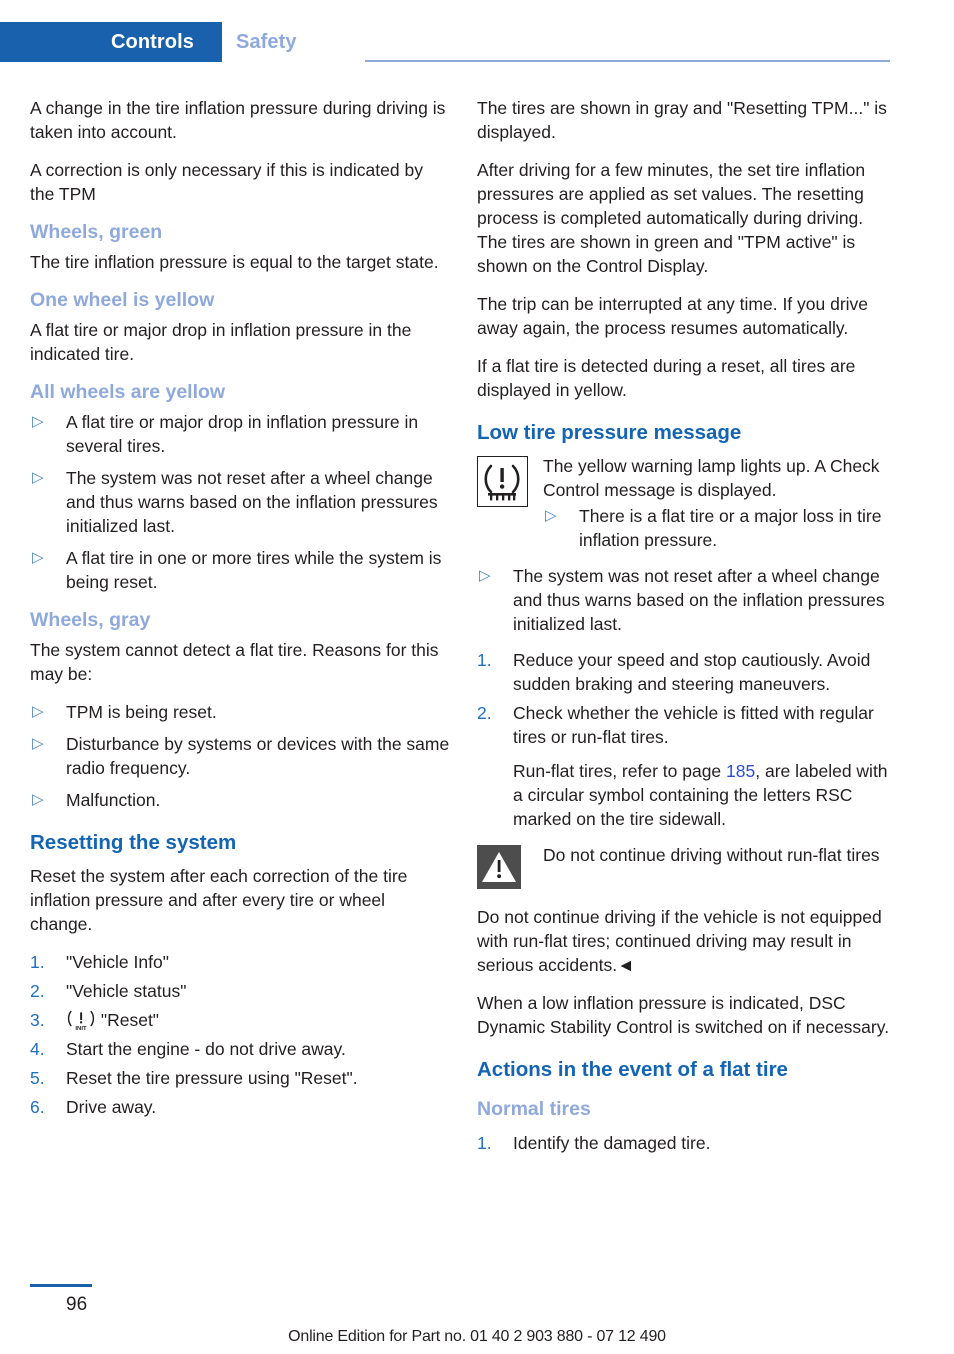 The height and width of the screenshot is (1354, 954). Describe the element at coordinates (240, 991) in the screenshot. I see `list-item: 2. "Vehicle status"` at that location.